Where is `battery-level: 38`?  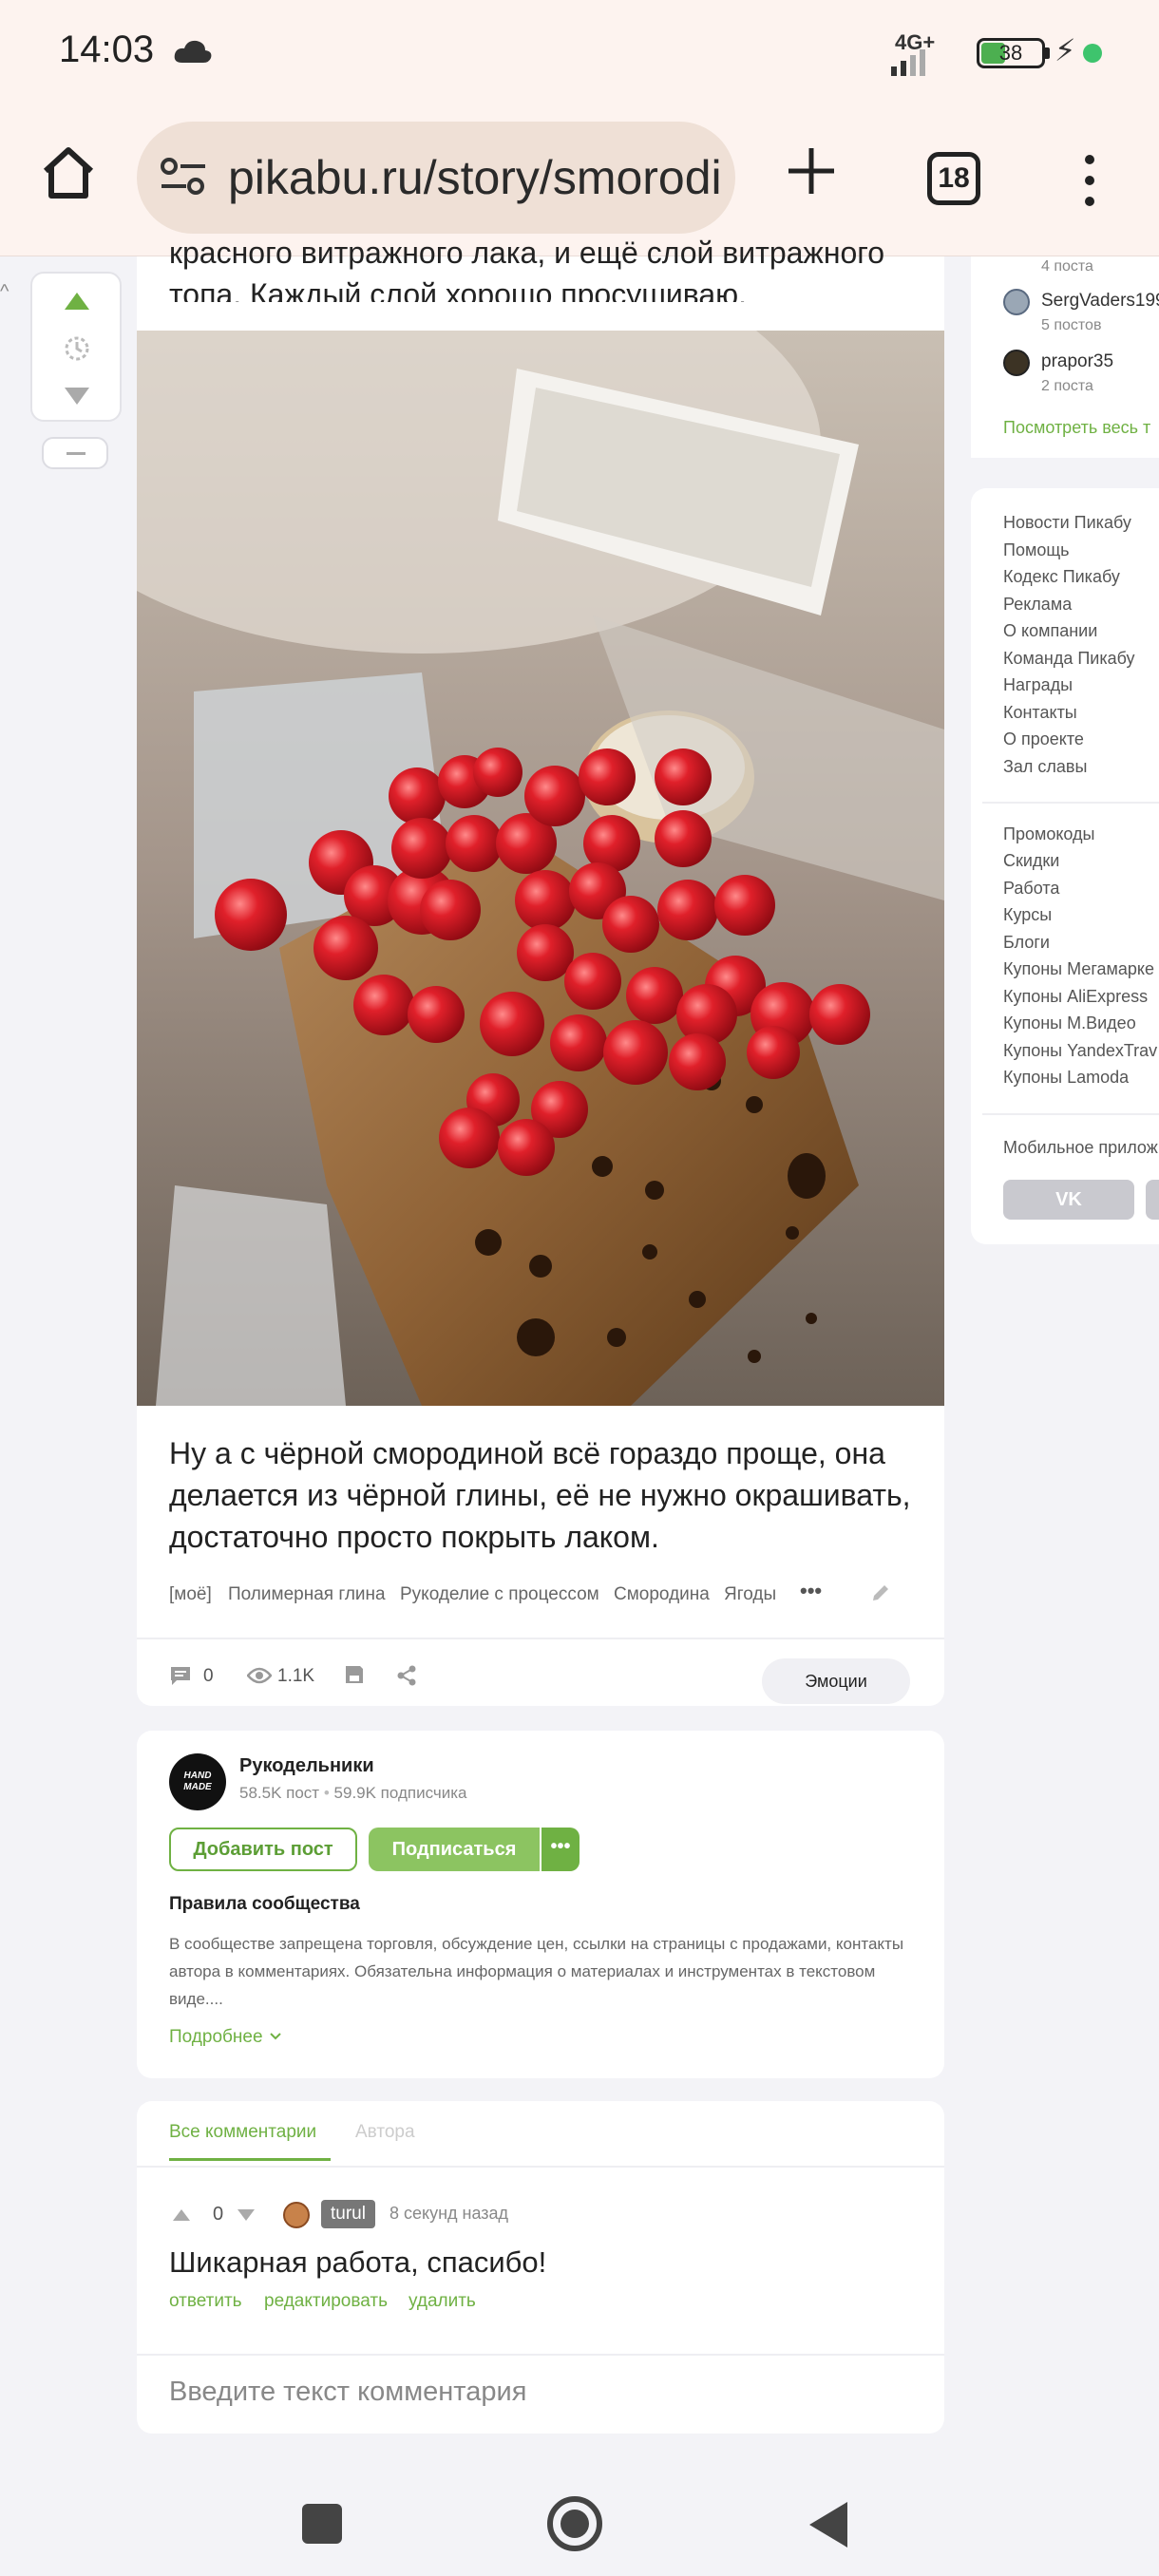 battery-level: 38 is located at coordinates (1010, 53).